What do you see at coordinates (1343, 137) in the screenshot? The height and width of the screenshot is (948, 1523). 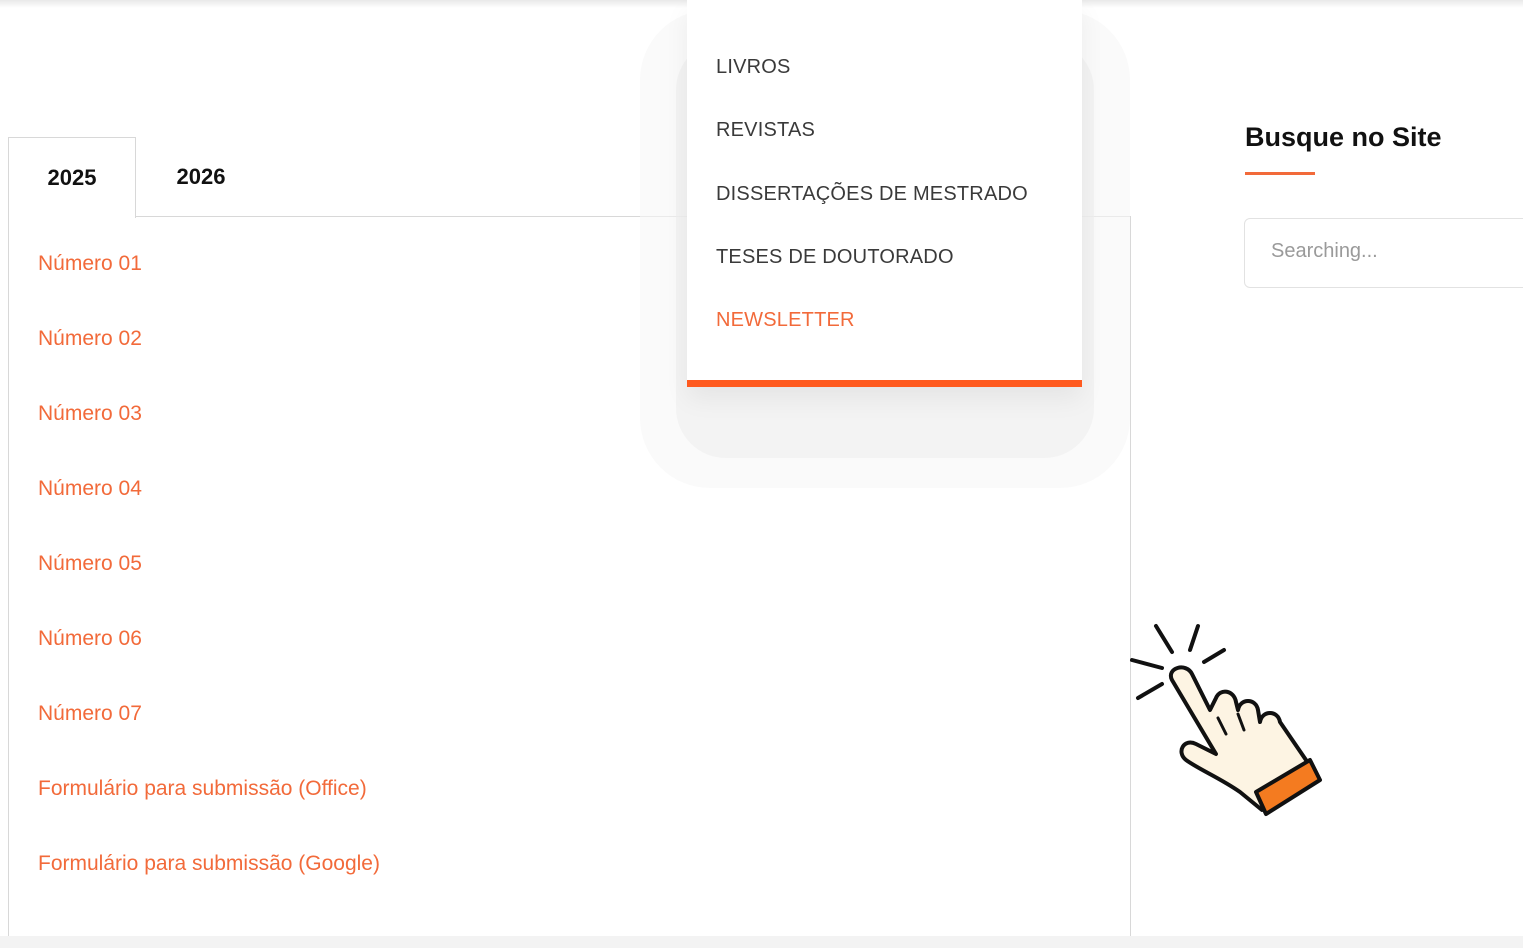 I see `search-widget-title: Busque no Site` at bounding box center [1343, 137].